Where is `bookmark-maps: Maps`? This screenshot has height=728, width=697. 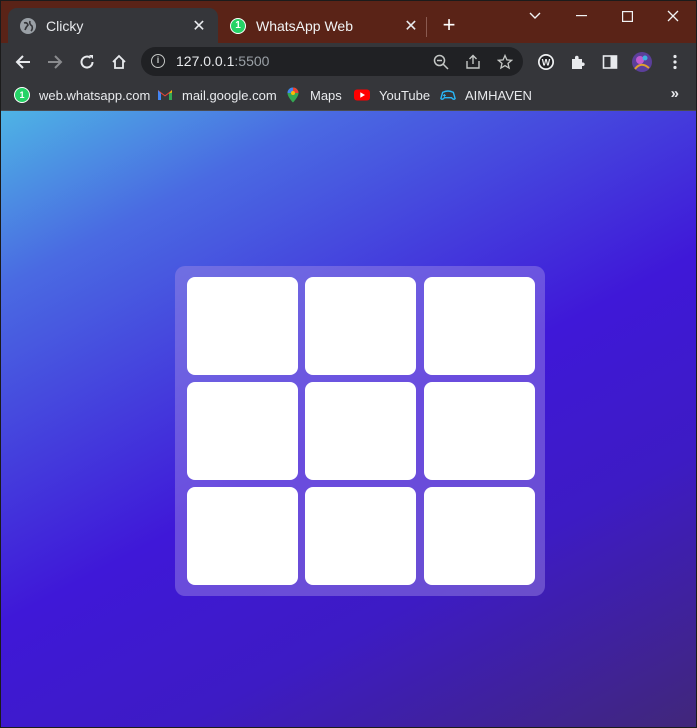 bookmark-maps: Maps is located at coordinates (313, 95).